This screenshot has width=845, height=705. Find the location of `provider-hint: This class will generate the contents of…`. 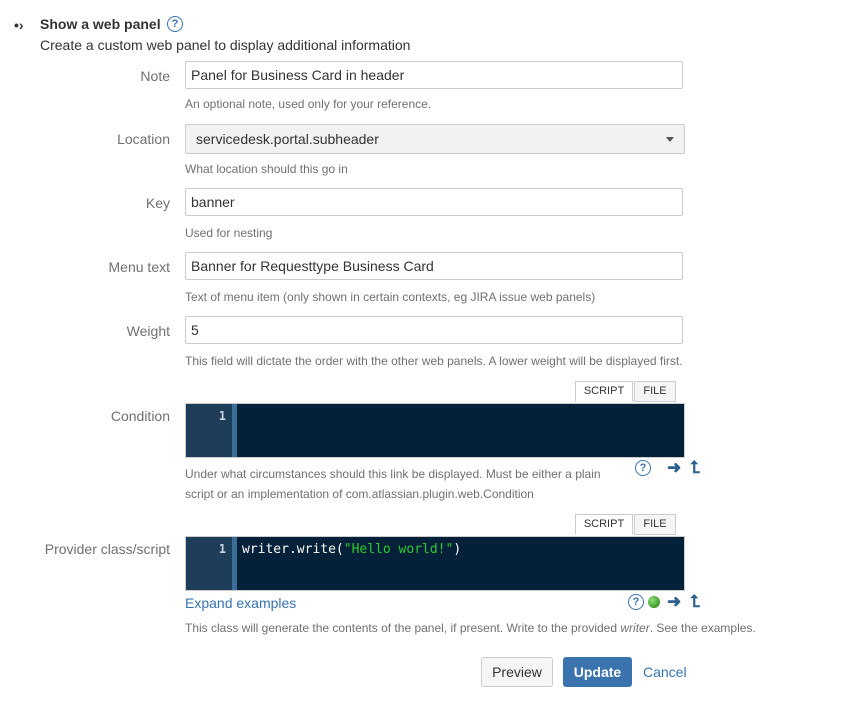

provider-hint: This class will generate the contents of… is located at coordinates (470, 628).